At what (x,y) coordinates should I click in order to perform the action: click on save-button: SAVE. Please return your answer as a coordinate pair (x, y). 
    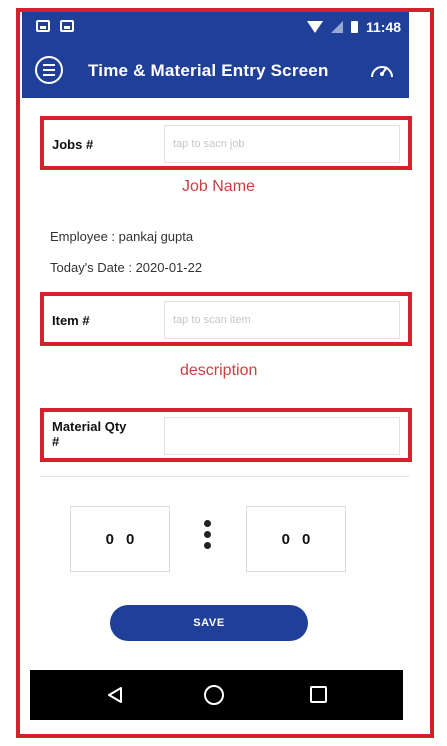
    Looking at the image, I should click on (209, 623).